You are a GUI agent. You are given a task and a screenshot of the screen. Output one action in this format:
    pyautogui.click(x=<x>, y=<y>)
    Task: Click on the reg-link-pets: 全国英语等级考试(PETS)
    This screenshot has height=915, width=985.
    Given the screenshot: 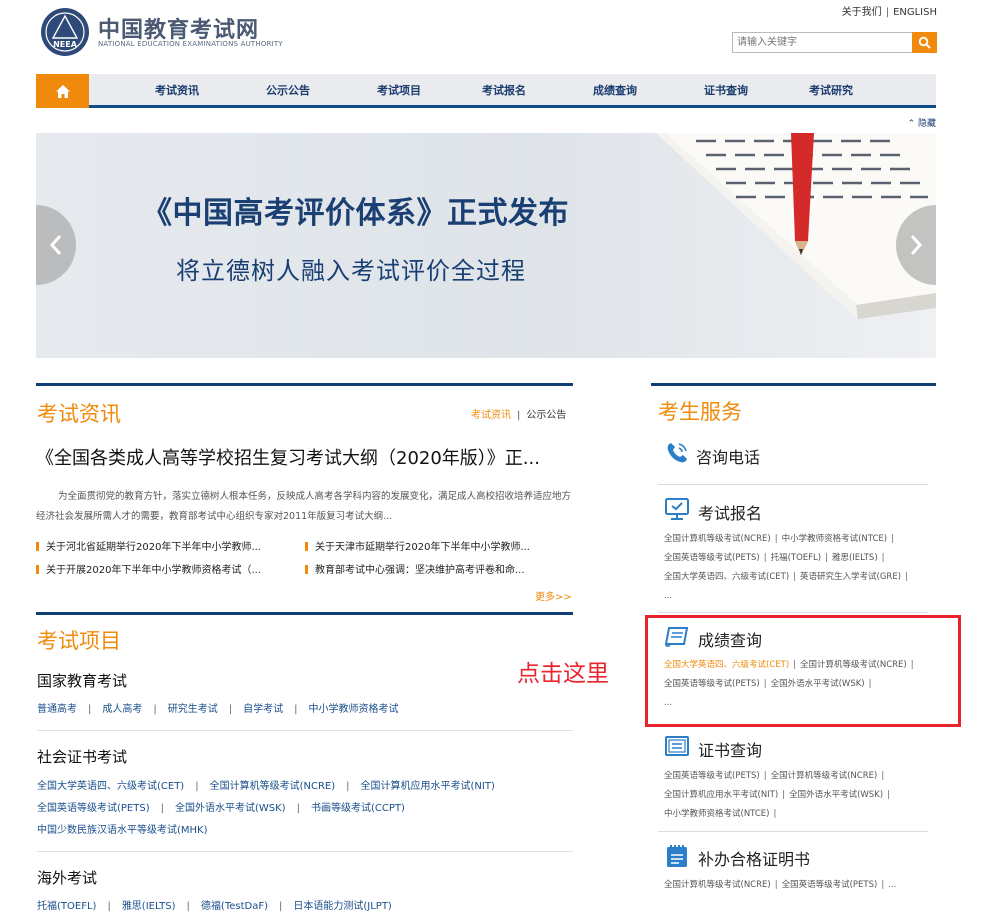 What is the action you would take?
    pyautogui.click(x=712, y=558)
    